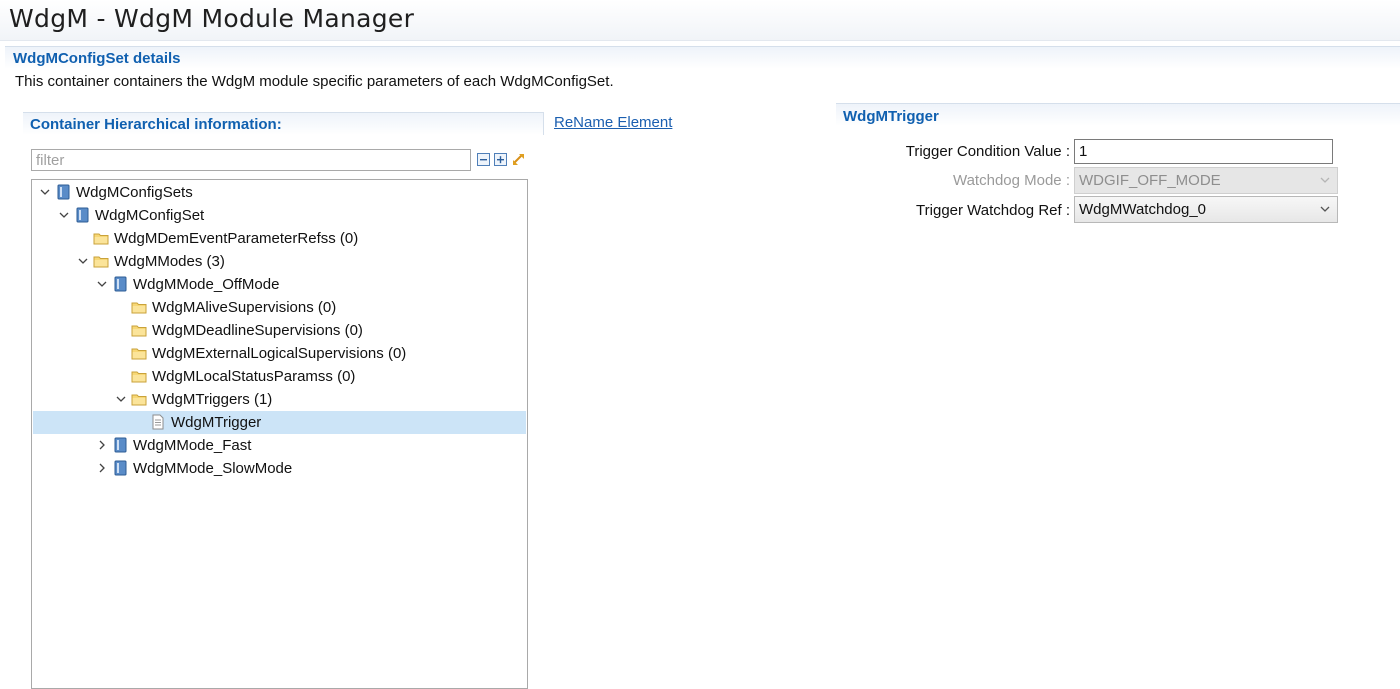 The image size is (1400, 689). I want to click on tree-item-label: WdgMTrigger, so click(216, 422).